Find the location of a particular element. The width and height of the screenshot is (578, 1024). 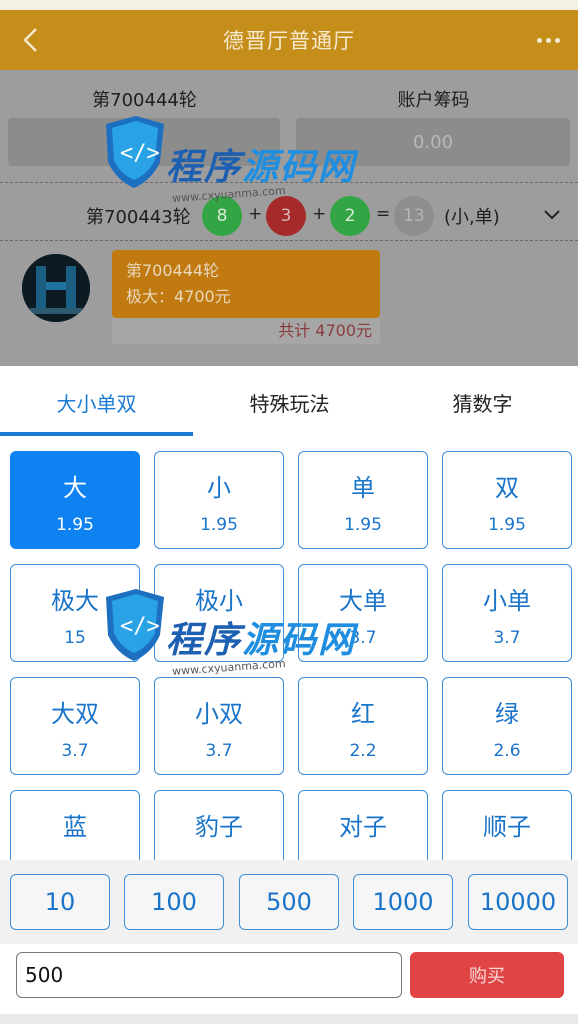

tab-special: 特殊玩法 is located at coordinates (289, 402).